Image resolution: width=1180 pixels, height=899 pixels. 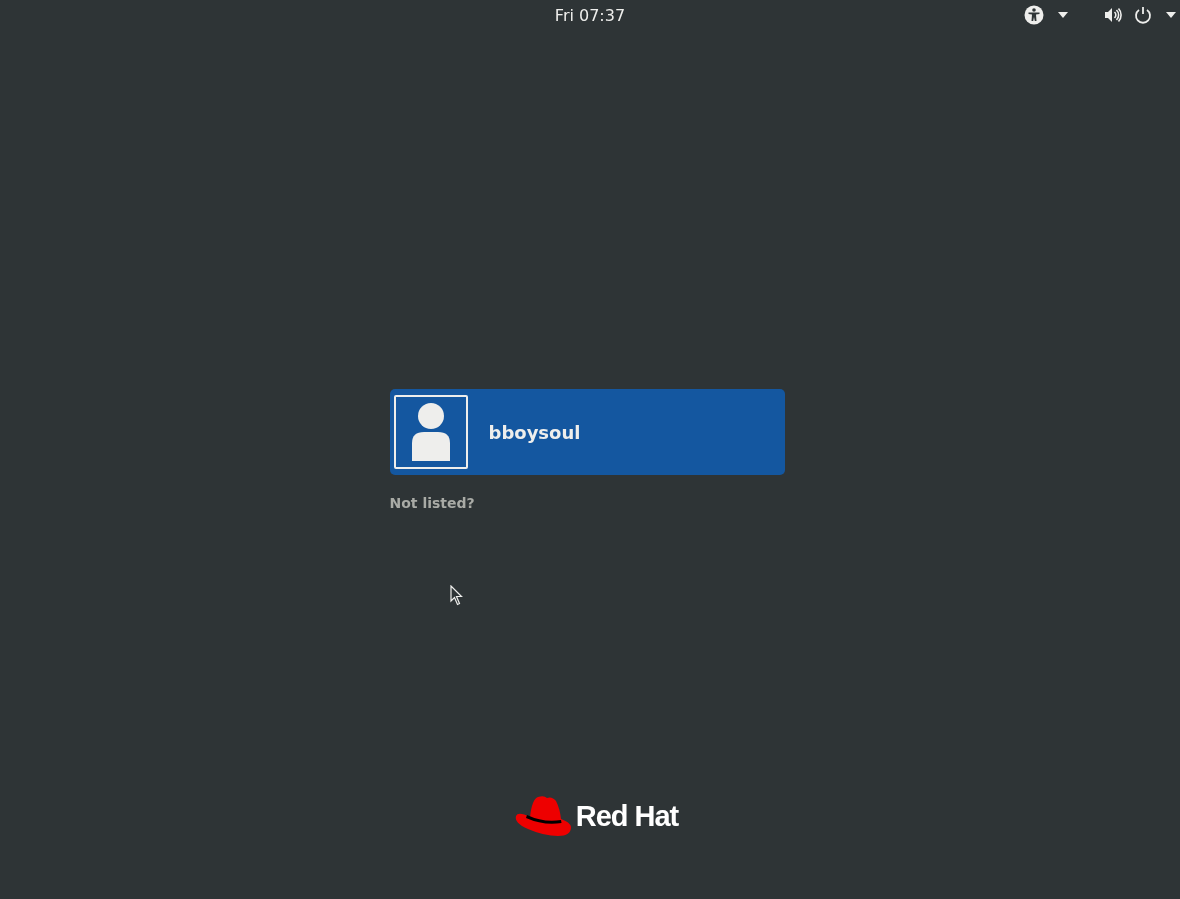 I want to click on clock-label: Fri 07:37, so click(x=590, y=15).